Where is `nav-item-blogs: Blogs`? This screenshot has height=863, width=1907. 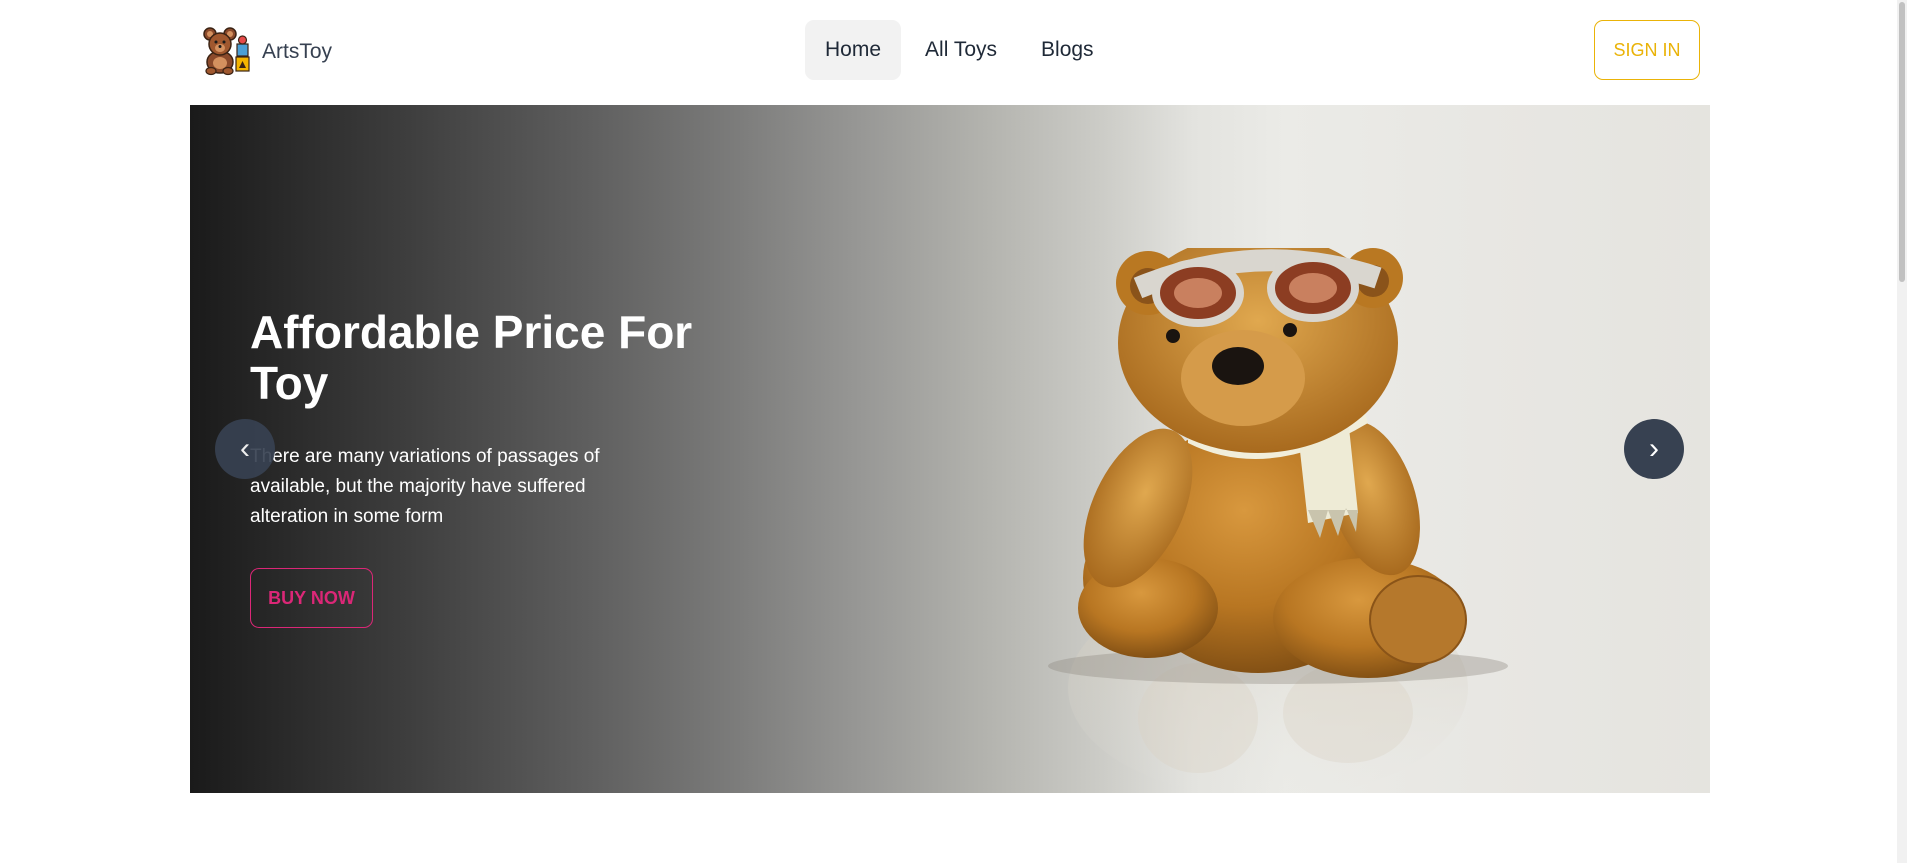
nav-item-blogs: Blogs is located at coordinates (1067, 50).